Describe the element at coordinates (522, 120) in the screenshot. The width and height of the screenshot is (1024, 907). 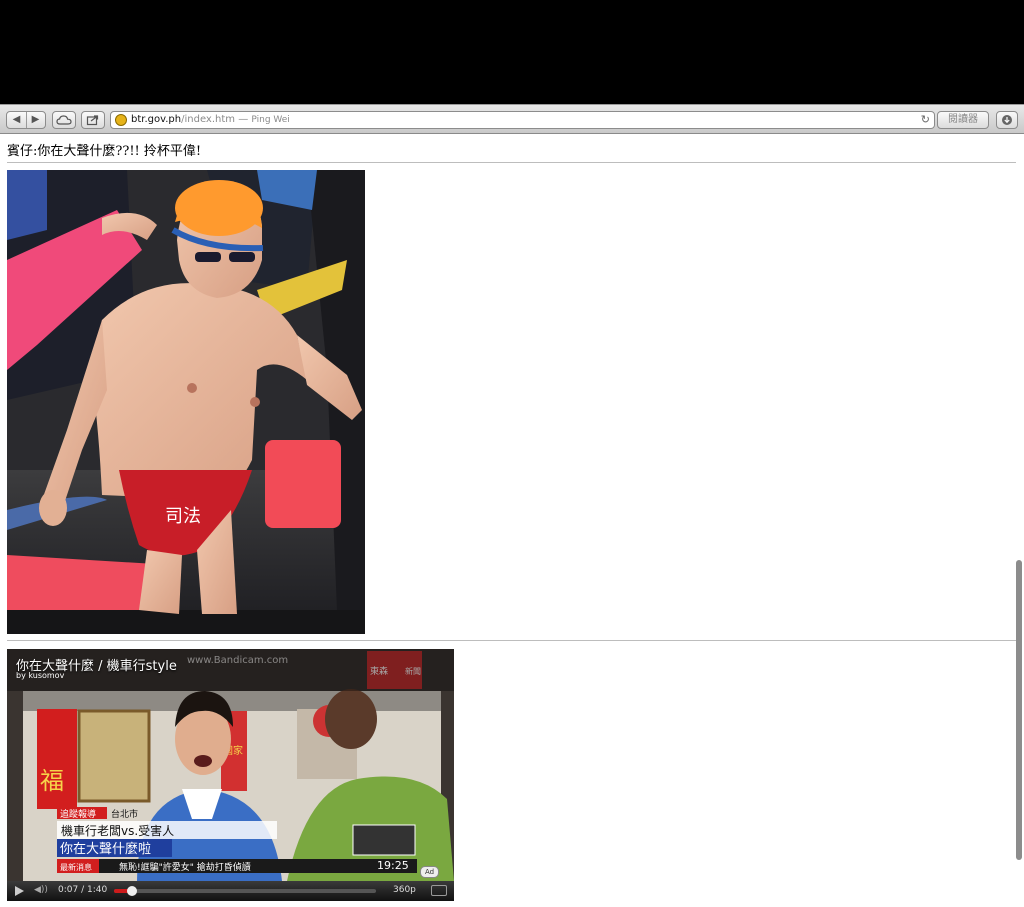
I see `address-bar: btr.gov.ph/index.htm — Ping Wei ↻` at that location.